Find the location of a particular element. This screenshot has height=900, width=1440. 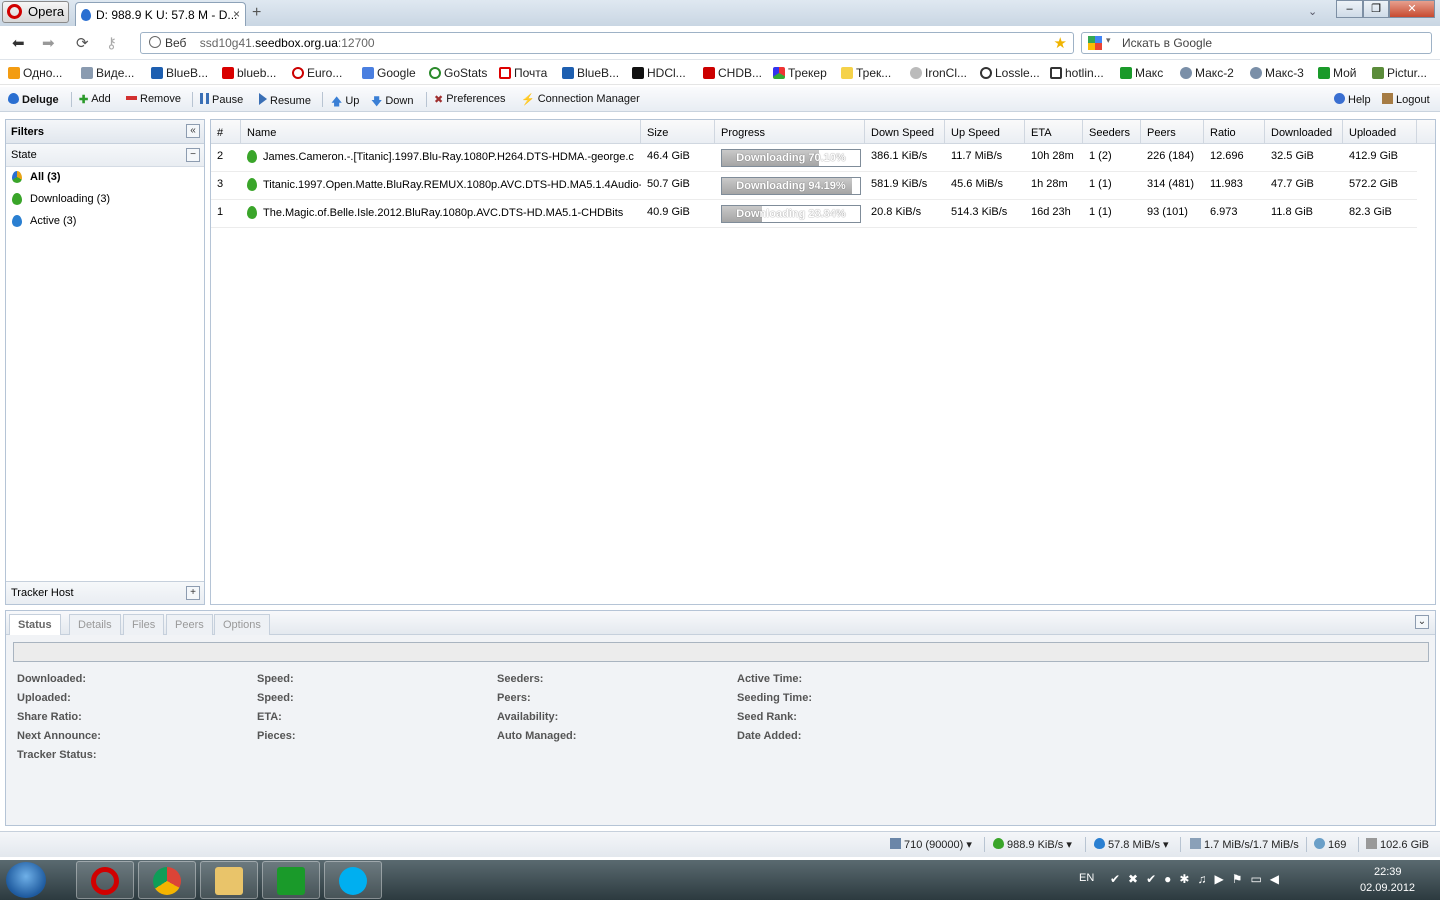

status-field-label: Tracker Status: is located at coordinates (57, 755).